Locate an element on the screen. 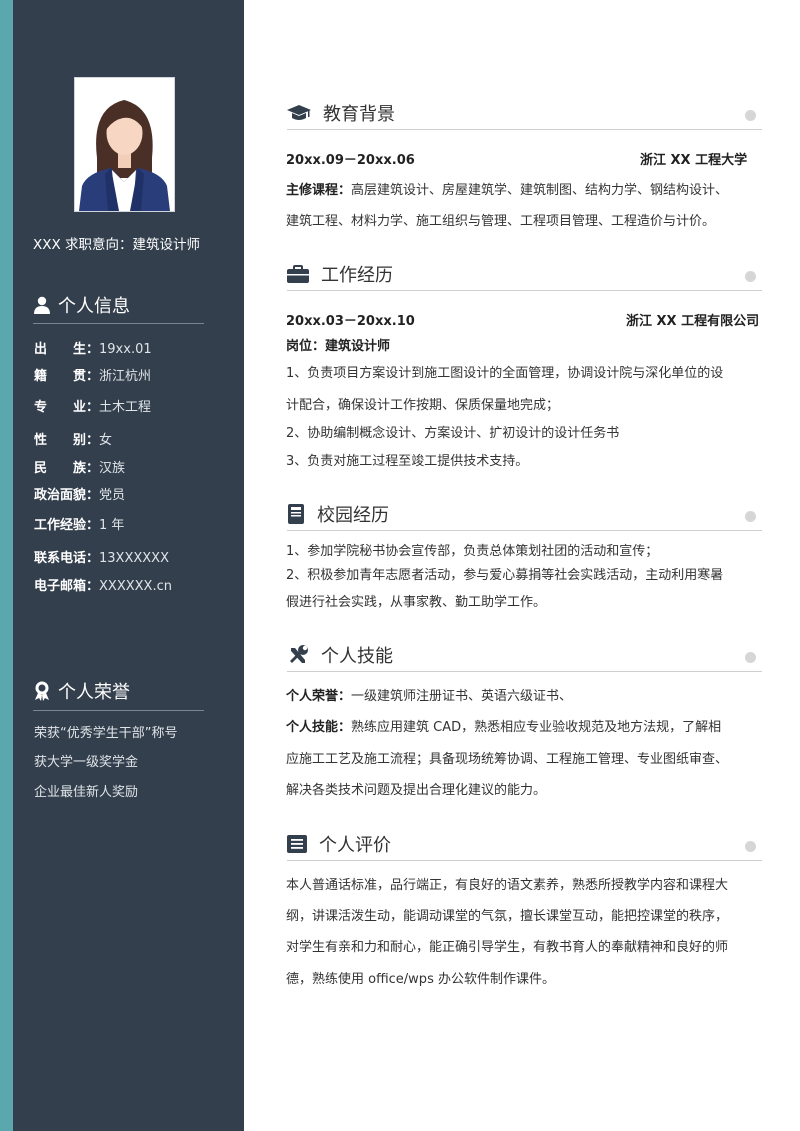  evaluation-line: 德，熟练使用 office/wps 办公软件制作课件。 is located at coordinates (420, 979).